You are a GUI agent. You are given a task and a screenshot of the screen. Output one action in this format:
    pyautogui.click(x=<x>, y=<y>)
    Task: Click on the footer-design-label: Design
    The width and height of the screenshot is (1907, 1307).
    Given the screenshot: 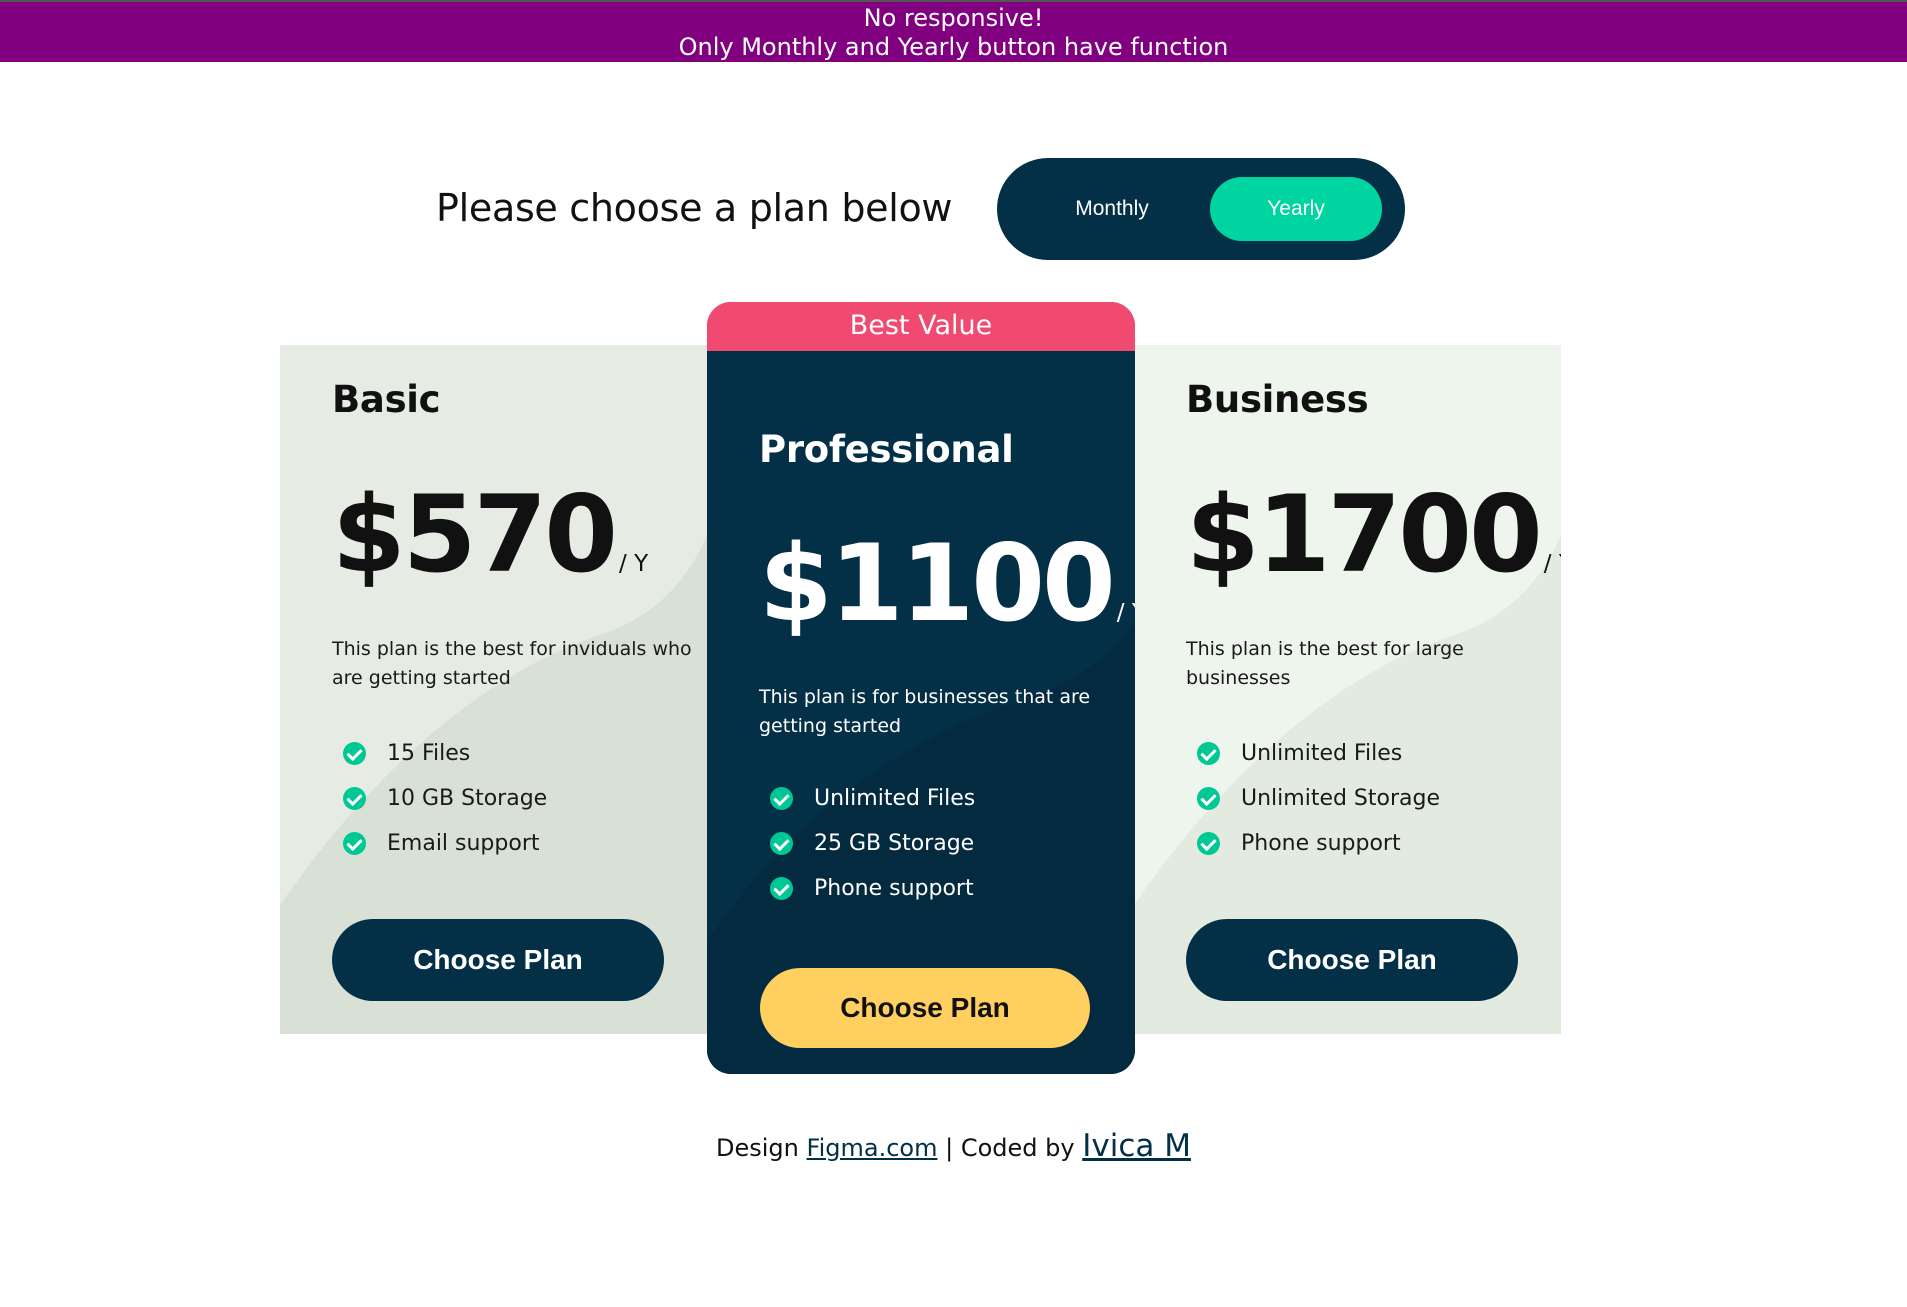 What is the action you would take?
    pyautogui.click(x=757, y=1148)
    